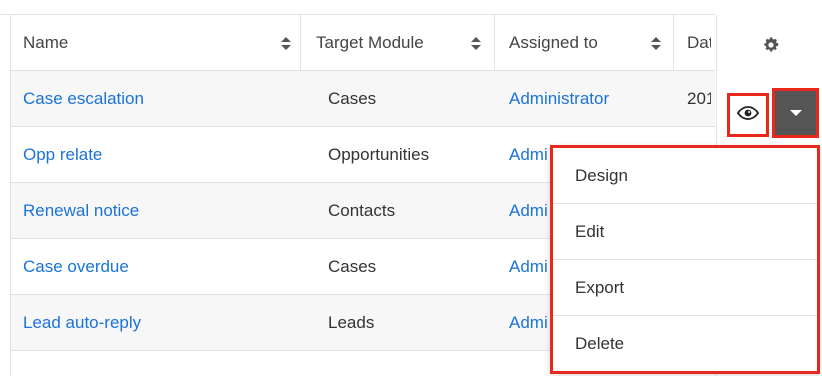 This screenshot has width=822, height=376. I want to click on top-gap, so click(411, 7).